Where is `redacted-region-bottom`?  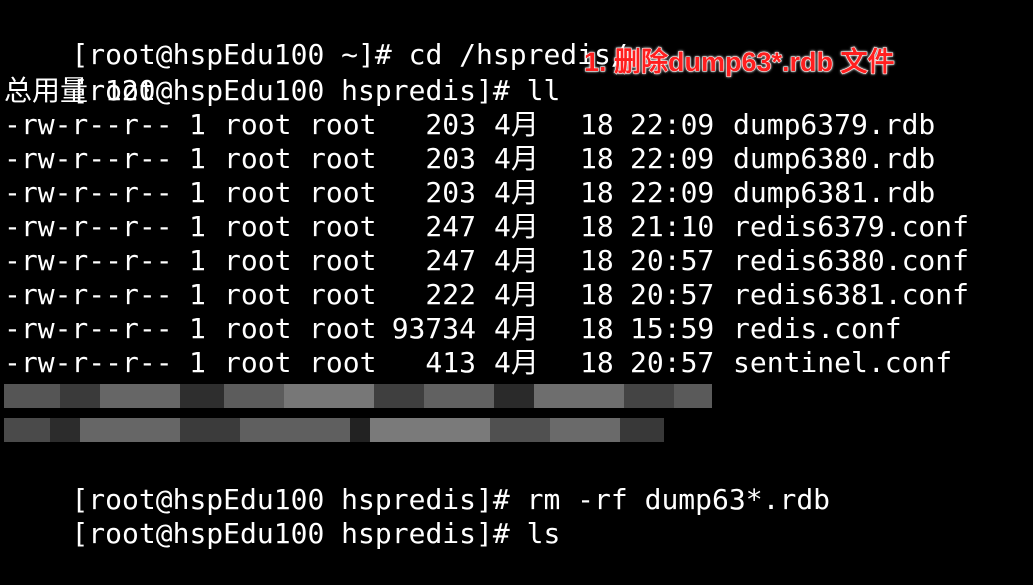
redacted-region-bottom is located at coordinates (334, 430).